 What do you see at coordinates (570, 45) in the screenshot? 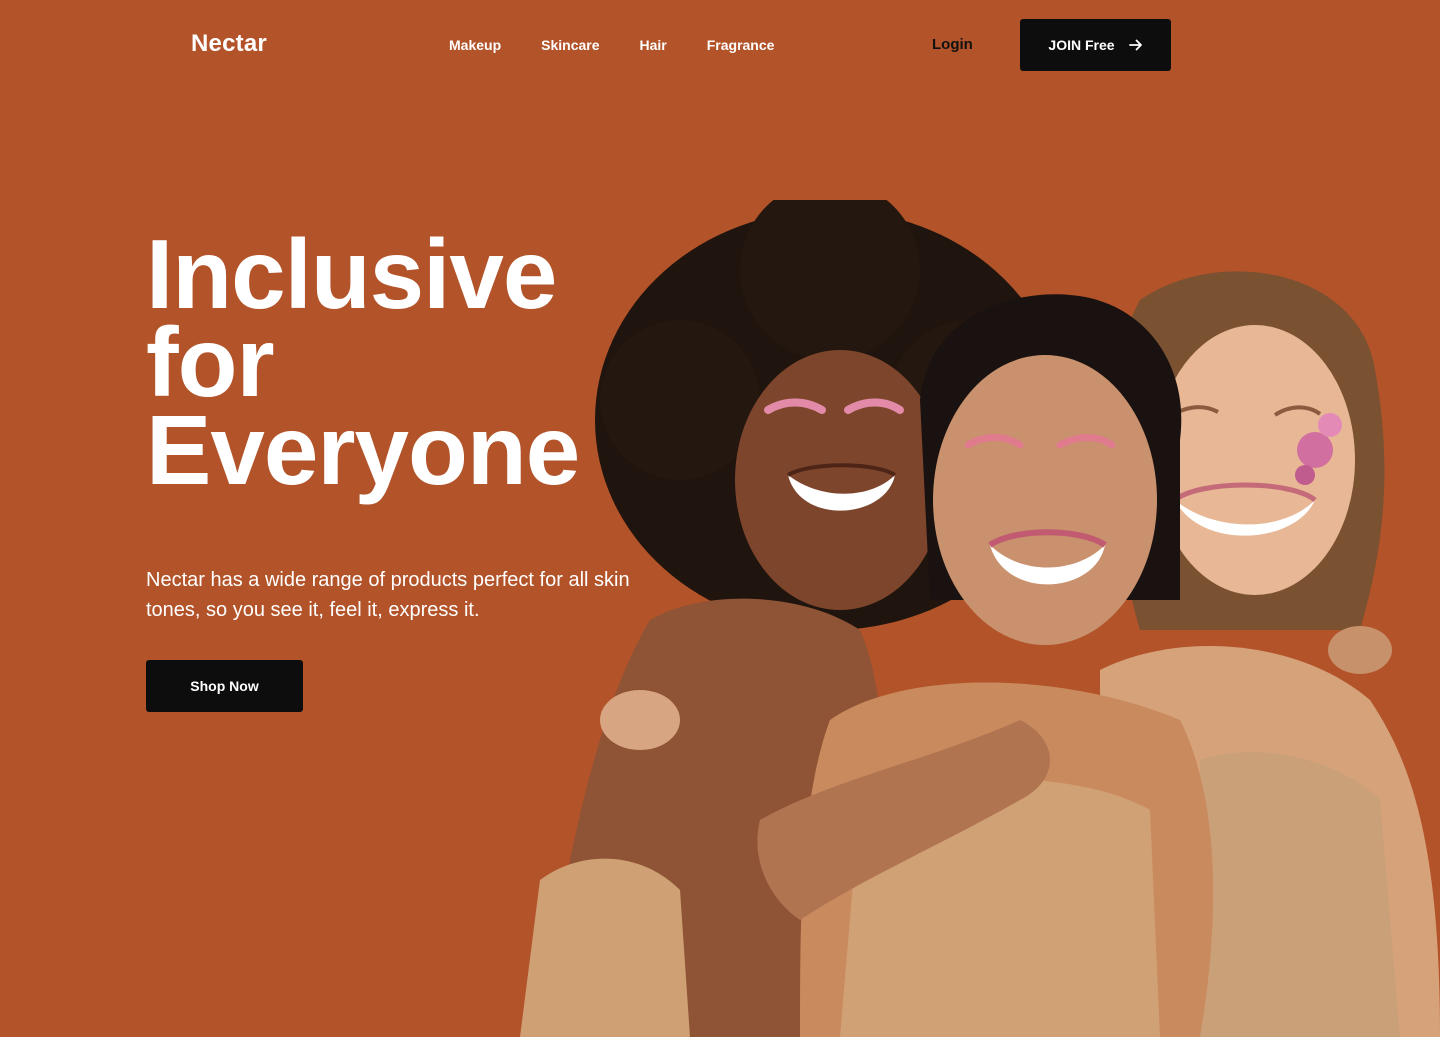
I see `nav-link-skincare: Skincare` at bounding box center [570, 45].